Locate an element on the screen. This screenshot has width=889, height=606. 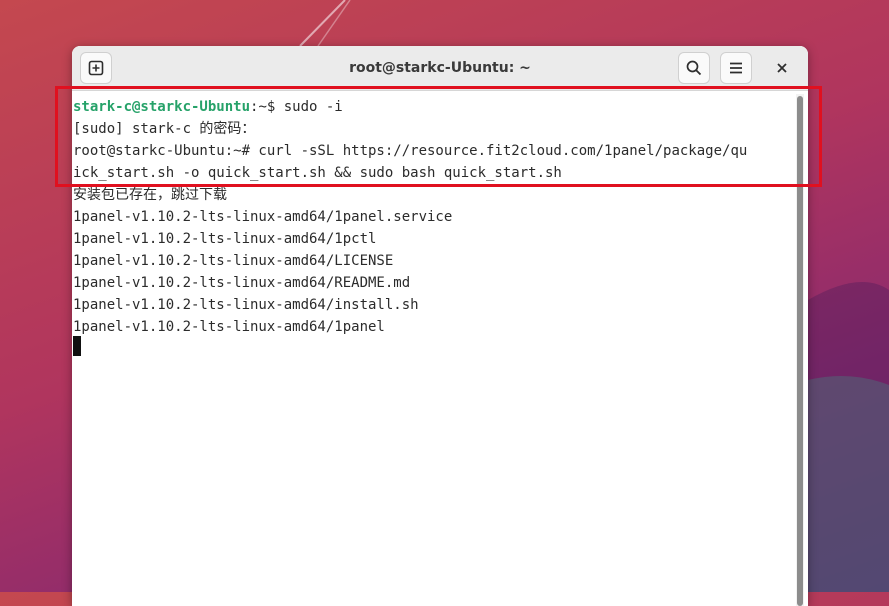
text-cursor is located at coordinates (77, 346).